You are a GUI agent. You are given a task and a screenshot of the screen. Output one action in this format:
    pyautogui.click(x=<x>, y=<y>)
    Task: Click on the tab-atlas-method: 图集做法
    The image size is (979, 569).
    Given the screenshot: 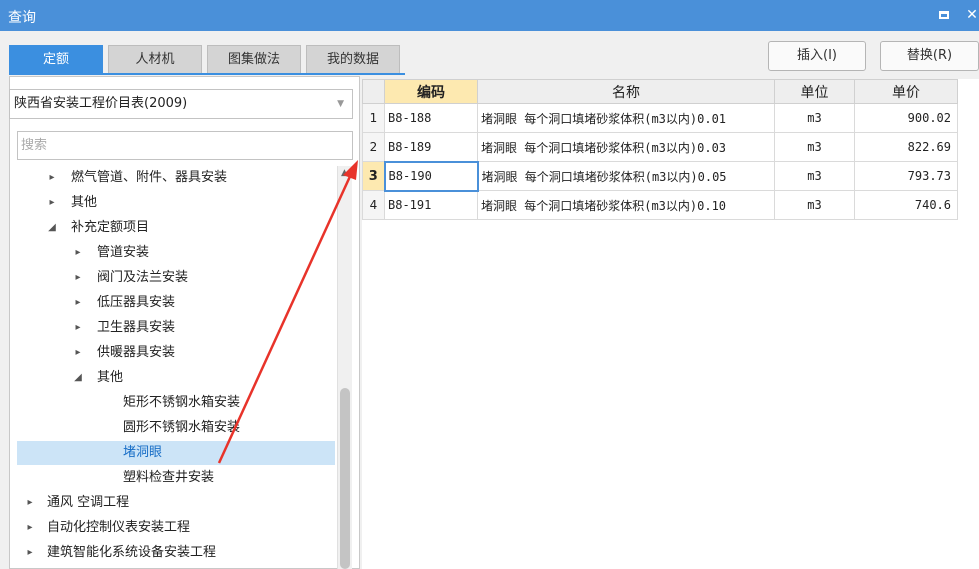 What is the action you would take?
    pyautogui.click(x=254, y=59)
    